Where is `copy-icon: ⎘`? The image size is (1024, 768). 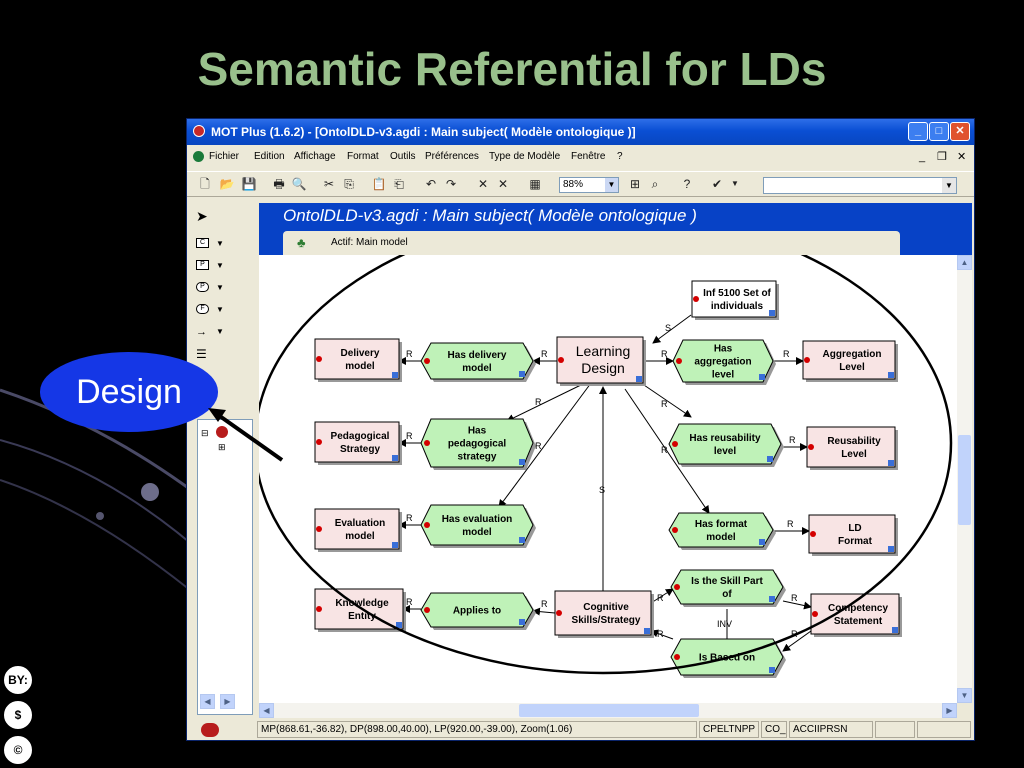 copy-icon: ⎘ is located at coordinates (349, 184).